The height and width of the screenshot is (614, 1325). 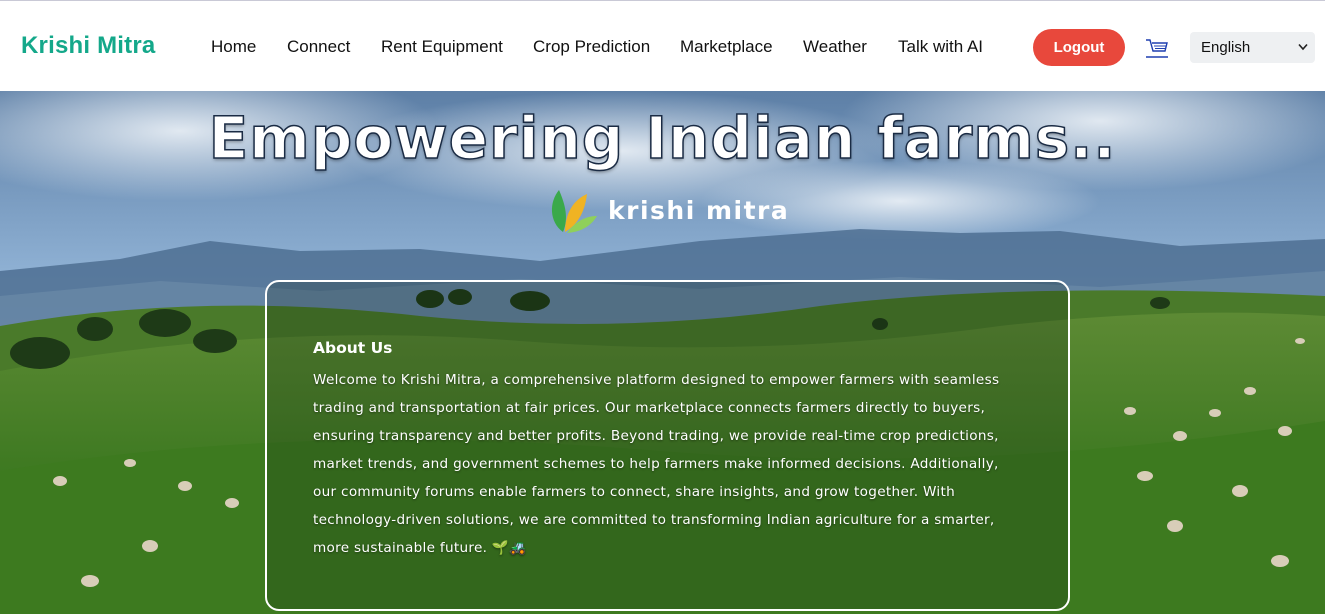 I want to click on about-us-heading: About Us, so click(x=353, y=348).